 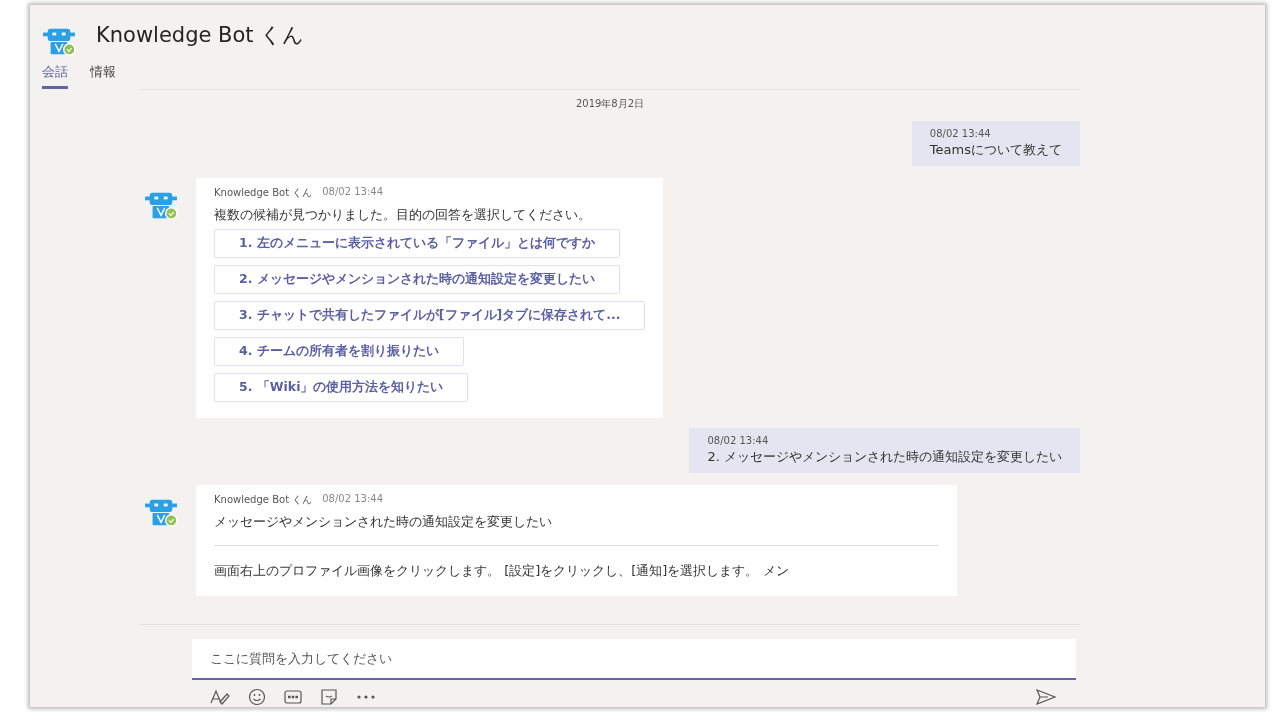 What do you see at coordinates (55, 74) in the screenshot?
I see `tab: 会話` at bounding box center [55, 74].